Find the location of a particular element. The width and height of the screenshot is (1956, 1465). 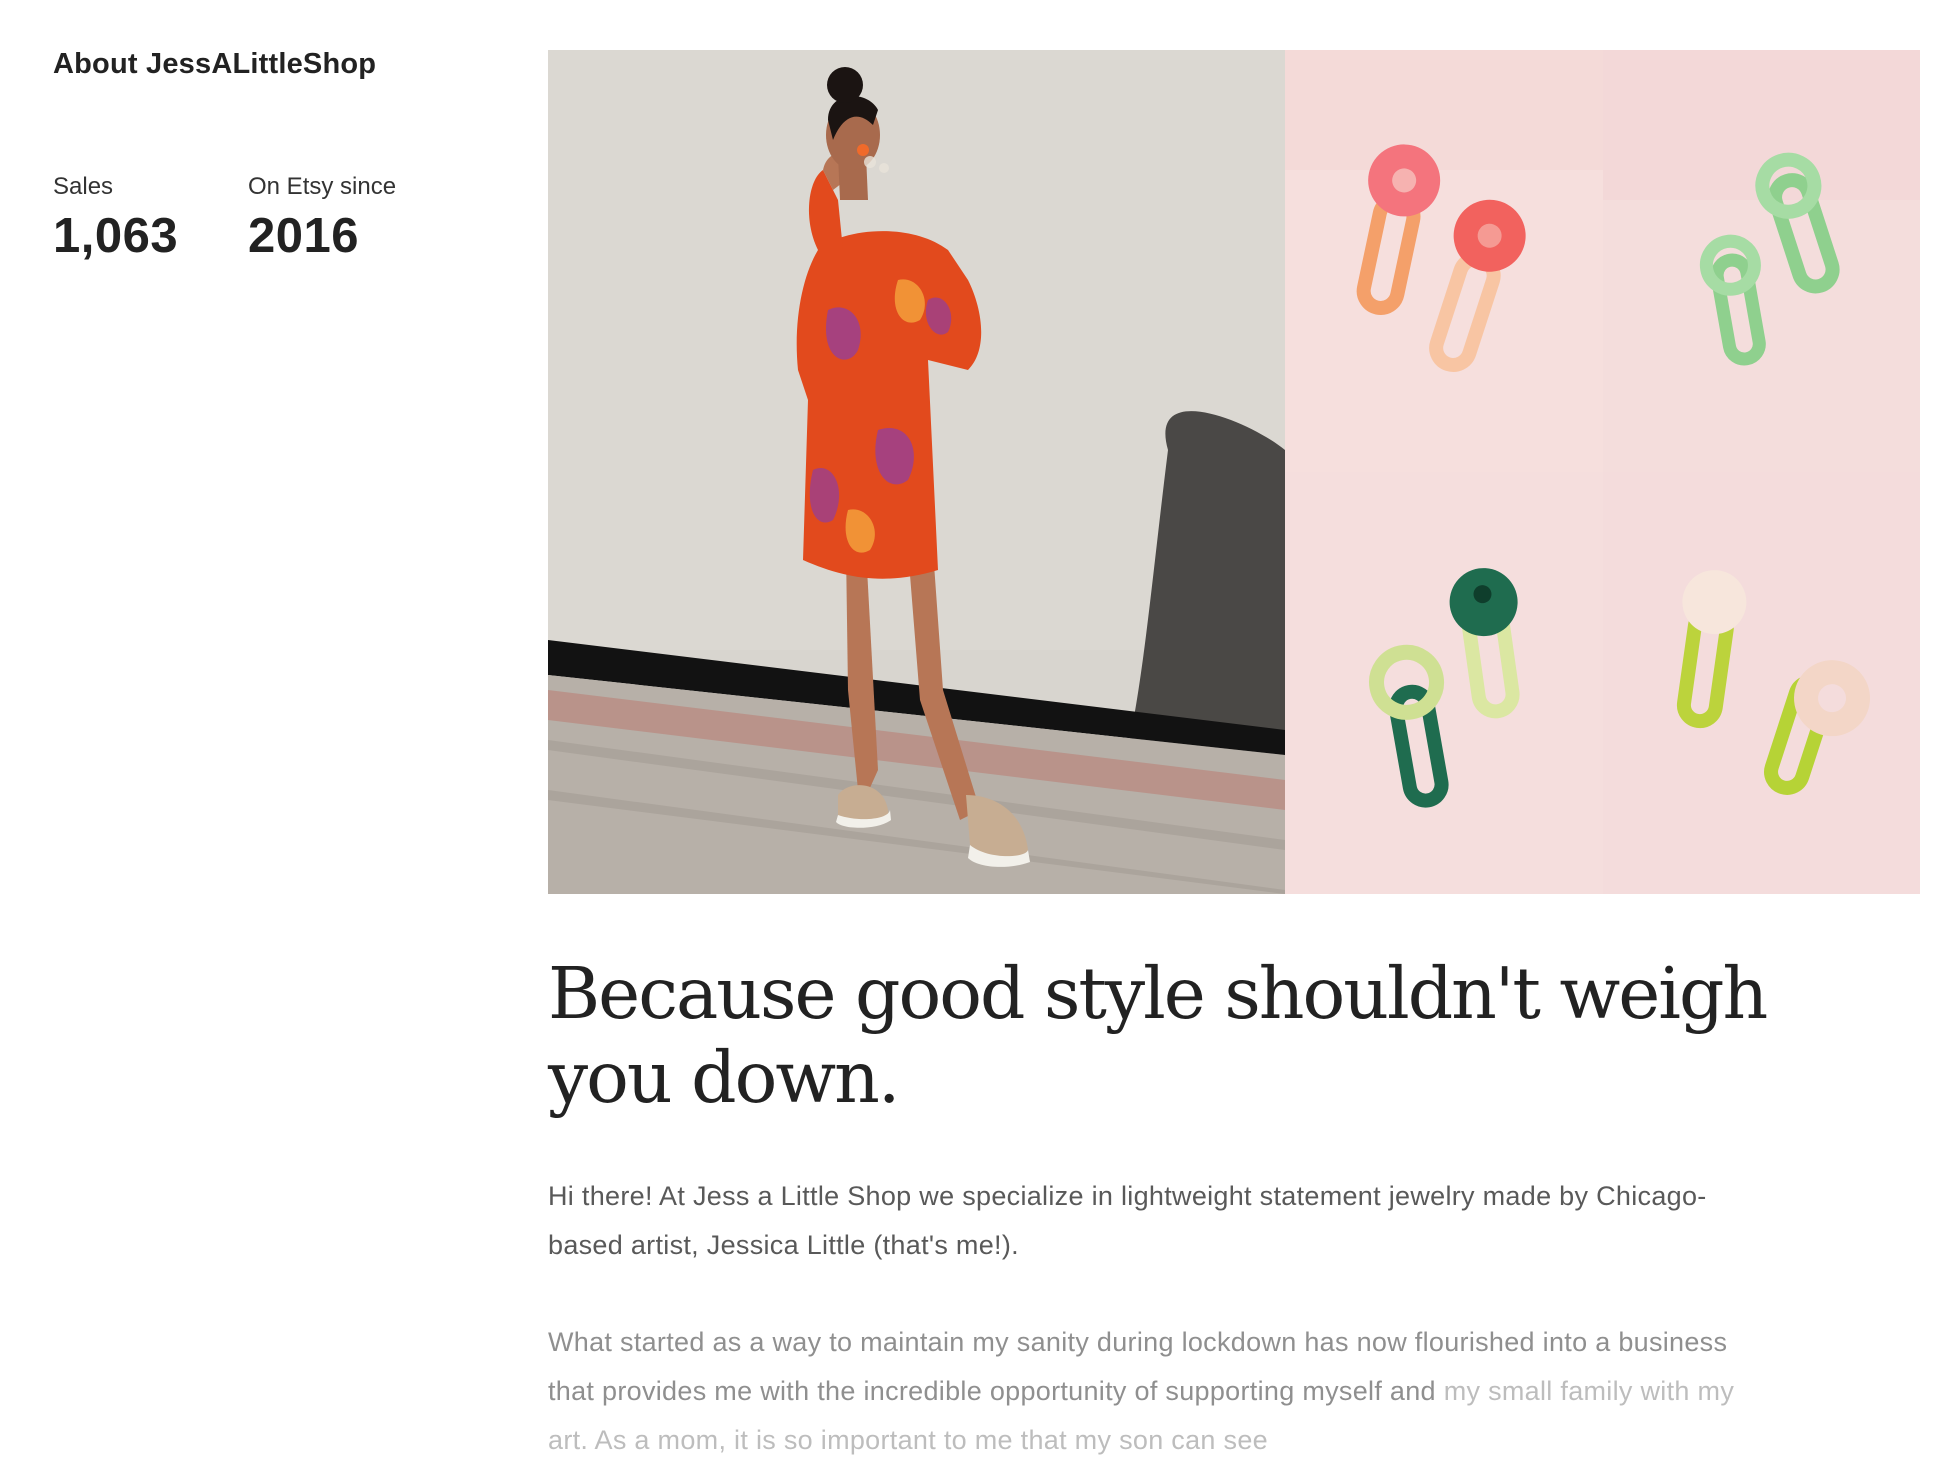

on-etsy-since-stat: On Etsy since 2016 is located at coordinates (322, 218).